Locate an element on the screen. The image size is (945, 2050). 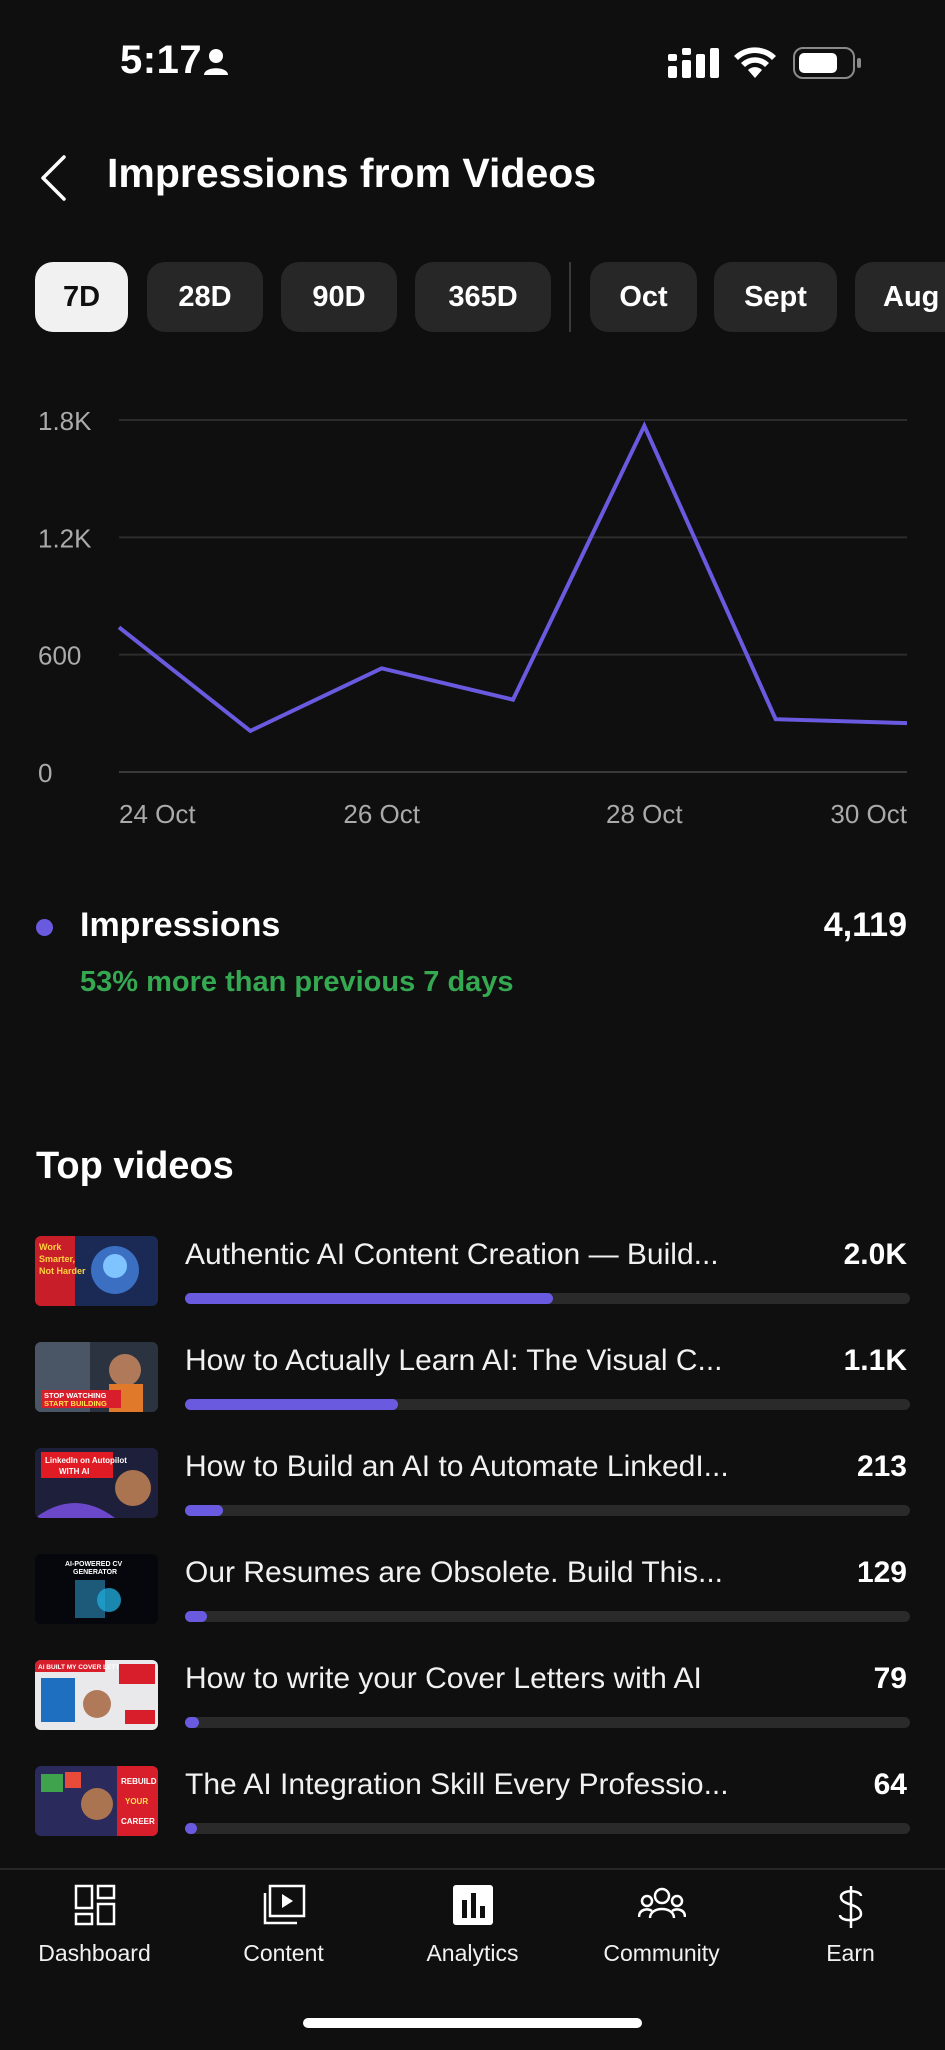
video-thumbnail: AI BUILT MY COVER LETTER is located at coordinates (96, 1695).